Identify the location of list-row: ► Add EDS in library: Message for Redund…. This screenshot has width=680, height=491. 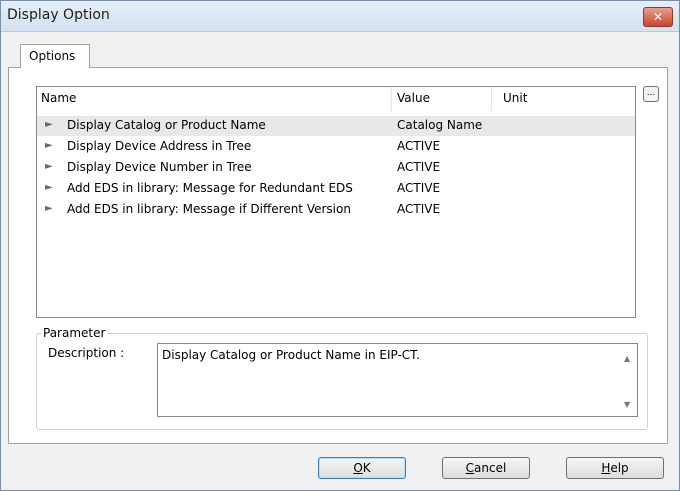
(336, 189).